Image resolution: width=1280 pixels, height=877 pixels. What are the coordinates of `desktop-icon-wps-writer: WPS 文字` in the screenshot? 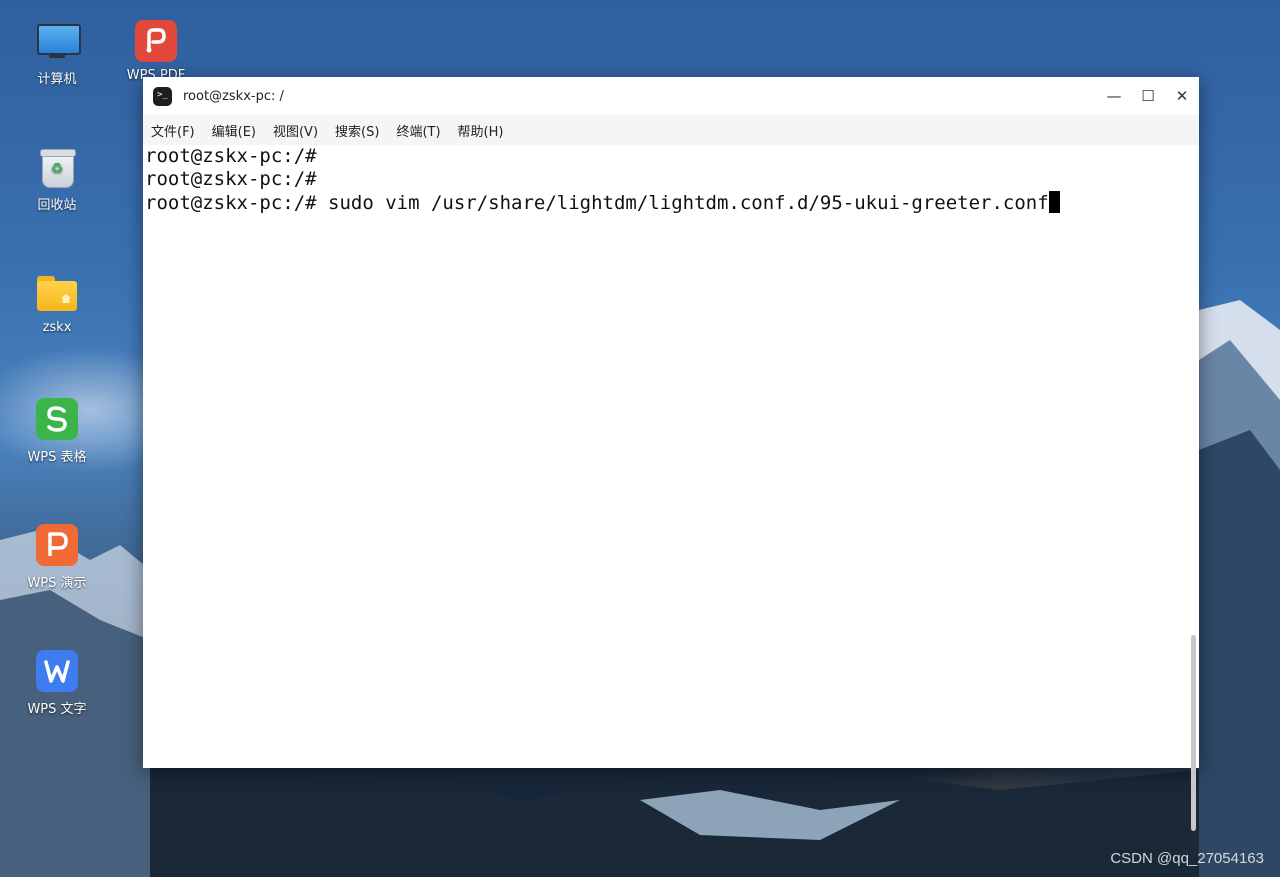 It's located at (57, 683).